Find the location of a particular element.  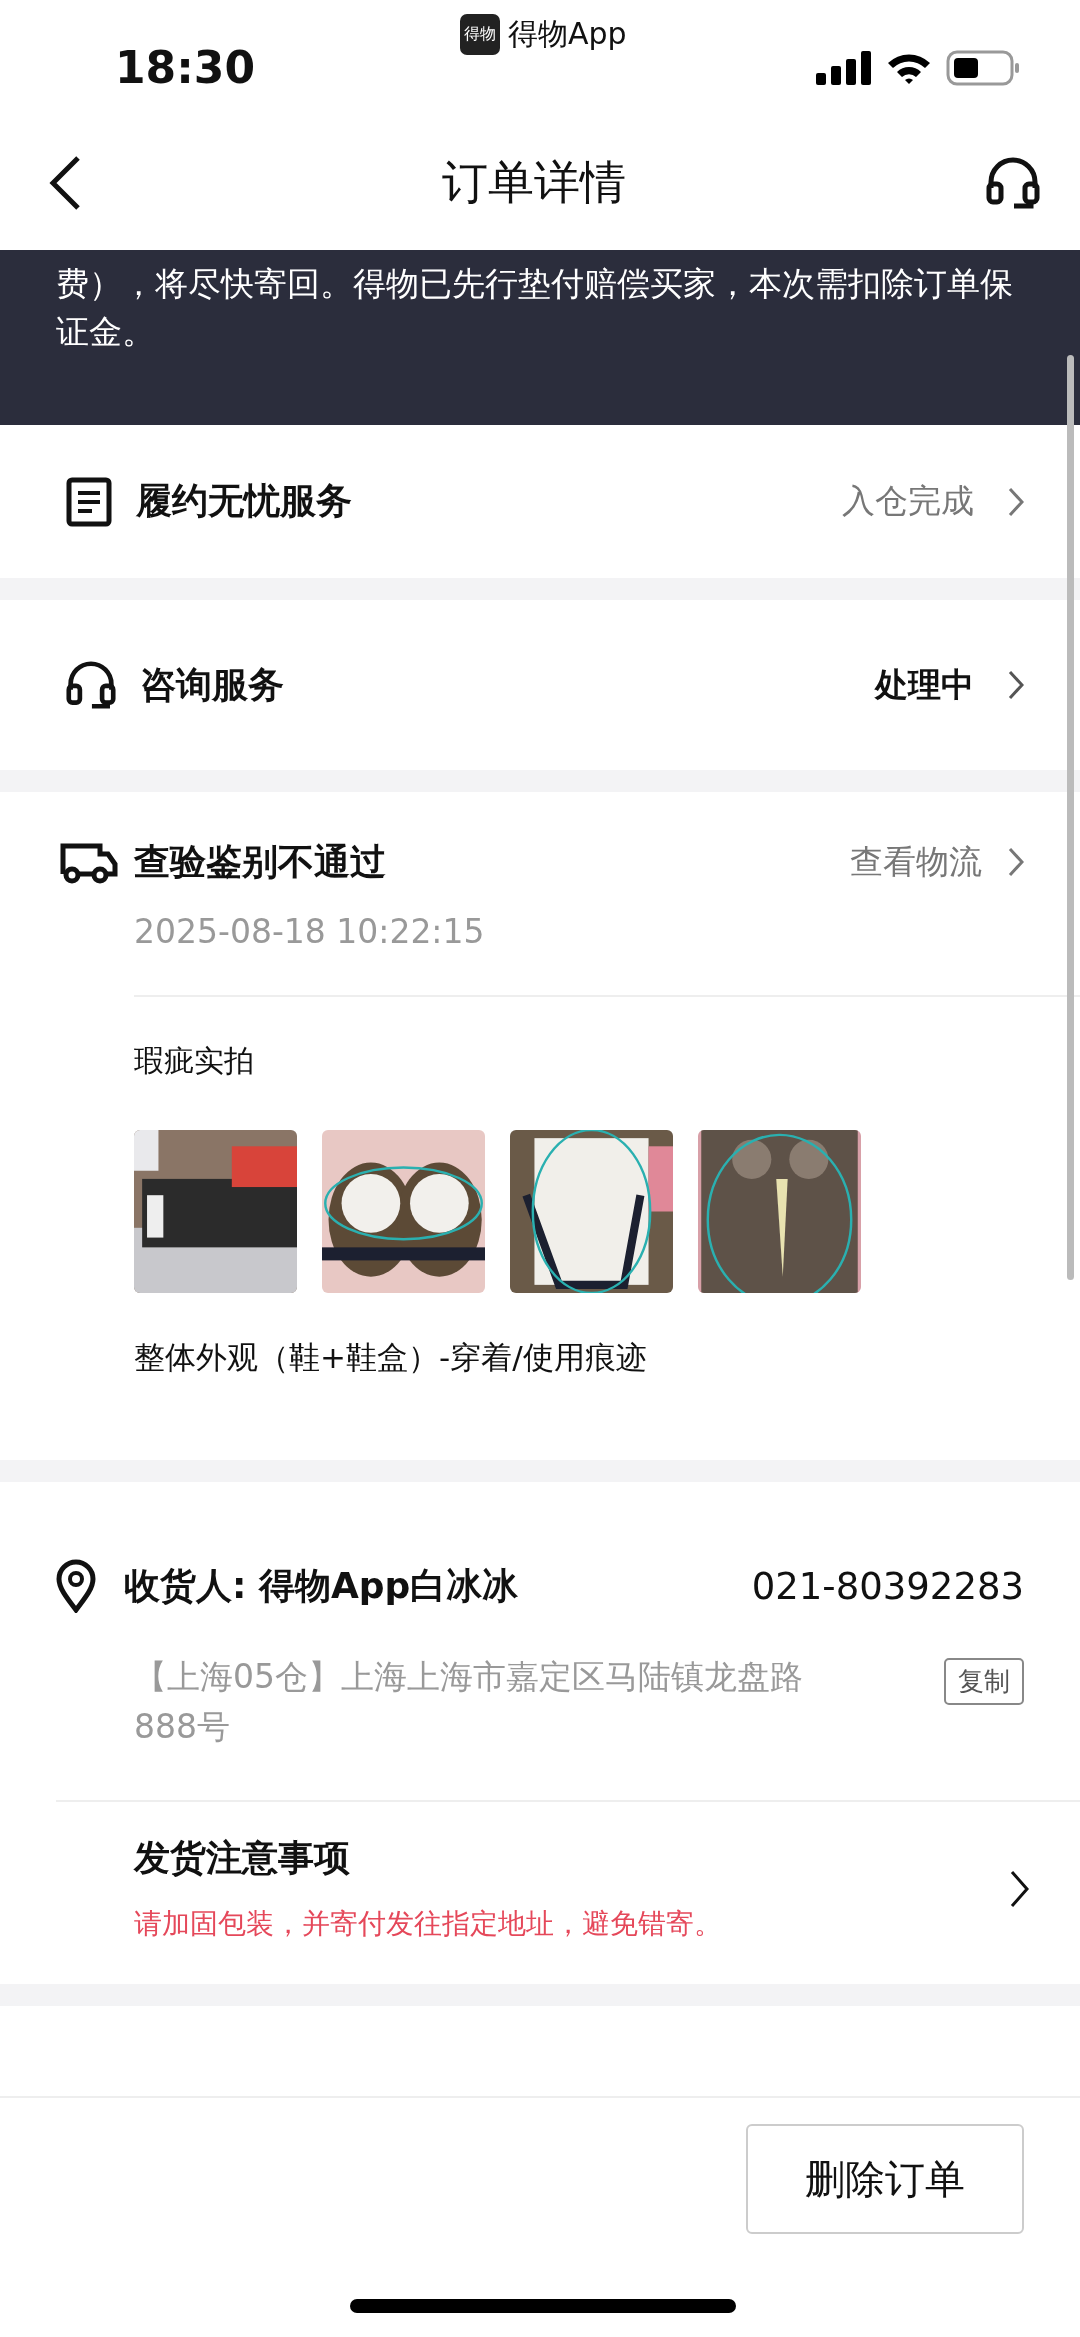

app-label: 得物App is located at coordinates (567, 34).